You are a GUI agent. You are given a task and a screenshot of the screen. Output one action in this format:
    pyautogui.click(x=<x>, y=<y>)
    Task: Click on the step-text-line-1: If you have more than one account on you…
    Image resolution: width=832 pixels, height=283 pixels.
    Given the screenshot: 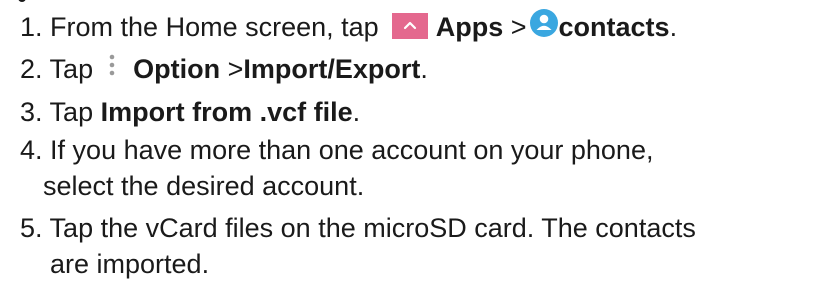 What is the action you would take?
    pyautogui.click(x=352, y=150)
    